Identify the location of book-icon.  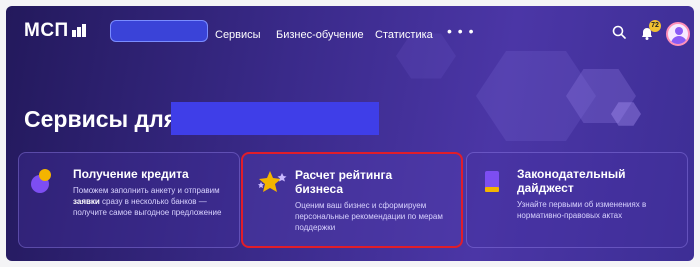
(492, 182).